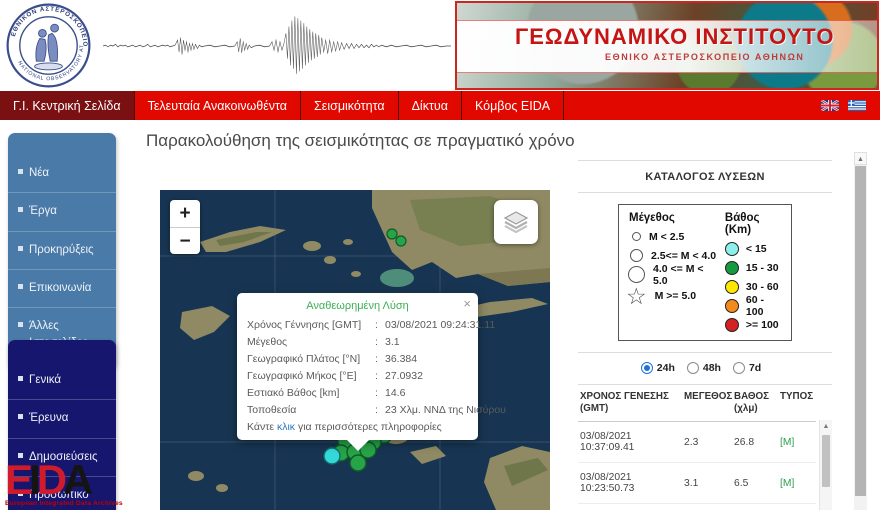 This screenshot has width=880, height=510. What do you see at coordinates (753, 273) in the screenshot?
I see `legend-depth-column: Βάθος (Km) < 15 15 - 30 30 - 60 60 - 100` at bounding box center [753, 273].